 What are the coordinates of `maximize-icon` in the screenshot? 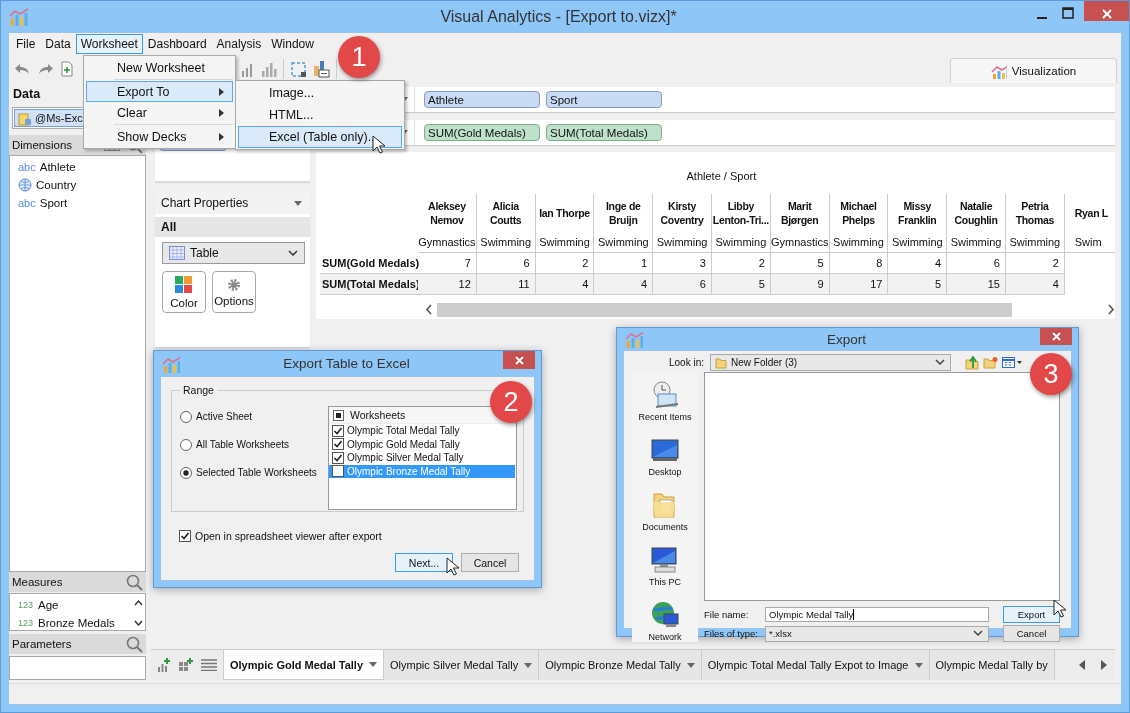 It's located at (1068, 13).